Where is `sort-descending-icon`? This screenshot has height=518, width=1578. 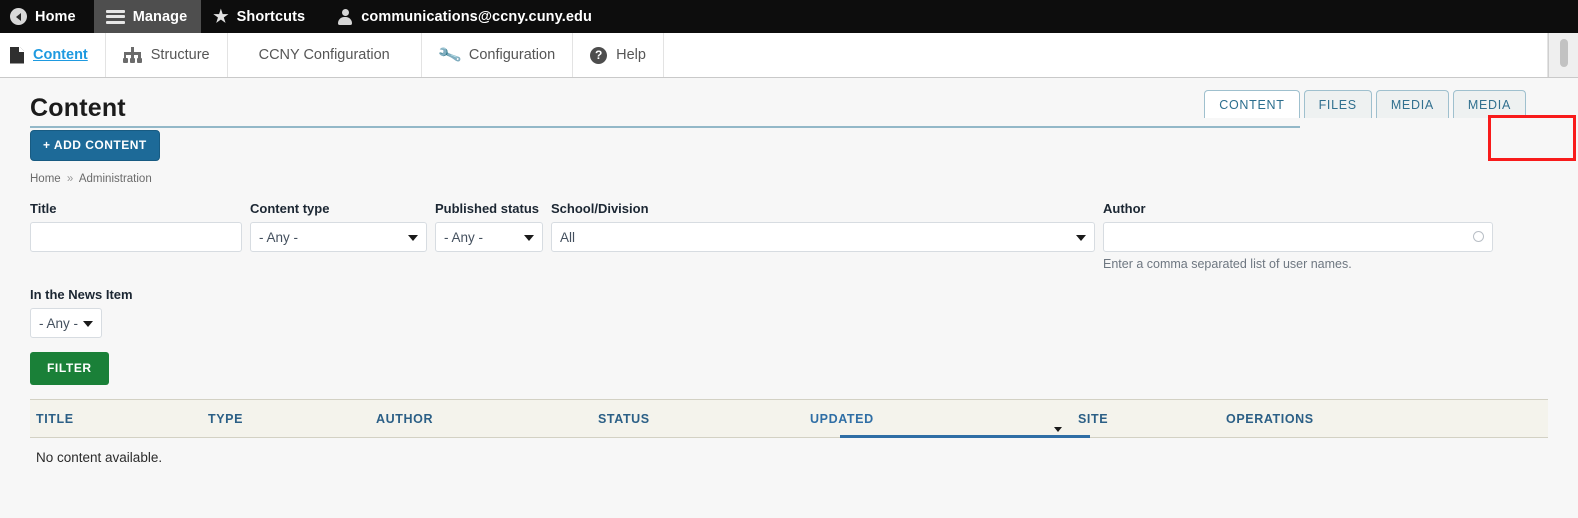 sort-descending-icon is located at coordinates (1058, 429).